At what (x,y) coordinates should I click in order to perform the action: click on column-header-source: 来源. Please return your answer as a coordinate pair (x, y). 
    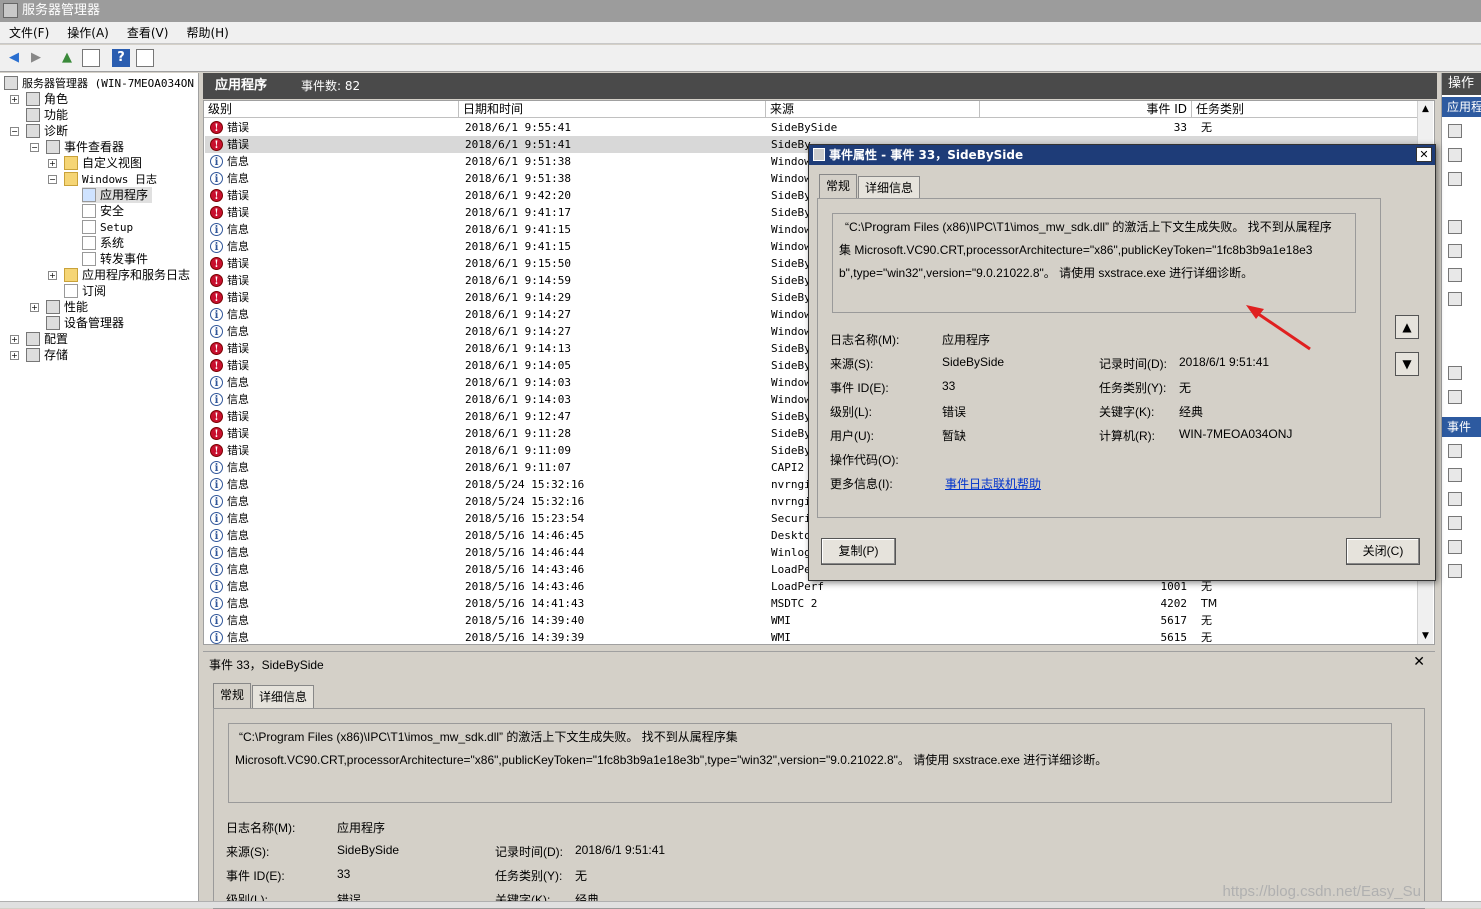
    Looking at the image, I should click on (873, 109).